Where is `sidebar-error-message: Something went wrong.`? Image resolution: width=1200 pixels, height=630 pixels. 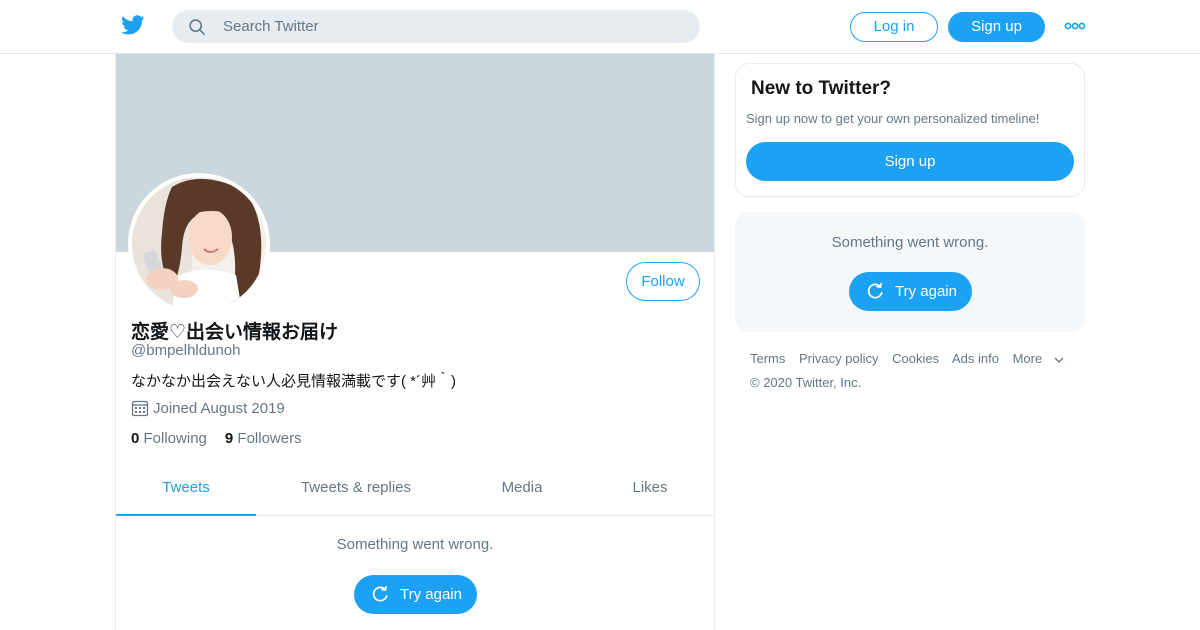
sidebar-error-message: Something went wrong. is located at coordinates (910, 242).